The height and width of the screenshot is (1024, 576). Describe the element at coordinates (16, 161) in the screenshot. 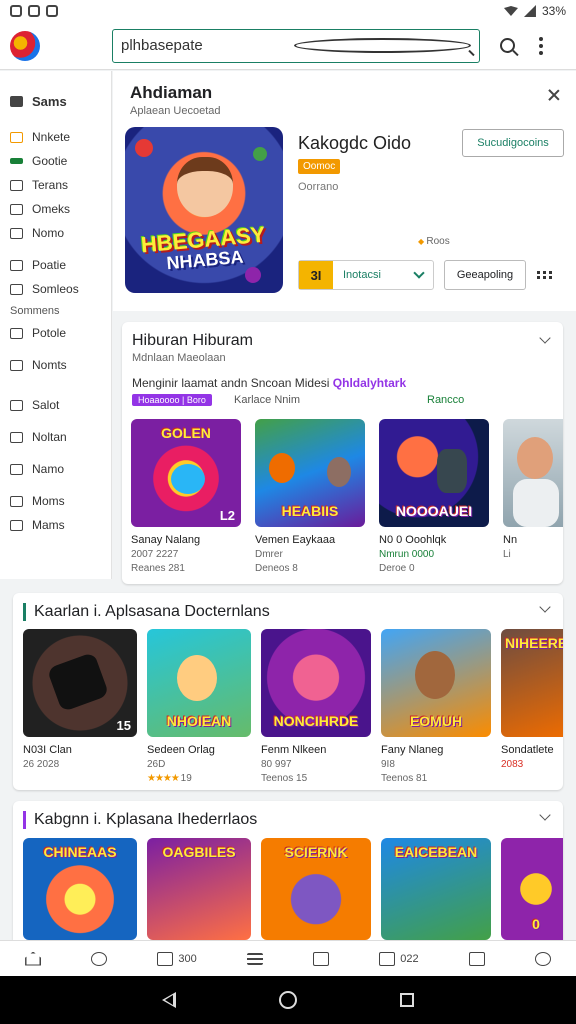

I see `bar-icon` at that location.